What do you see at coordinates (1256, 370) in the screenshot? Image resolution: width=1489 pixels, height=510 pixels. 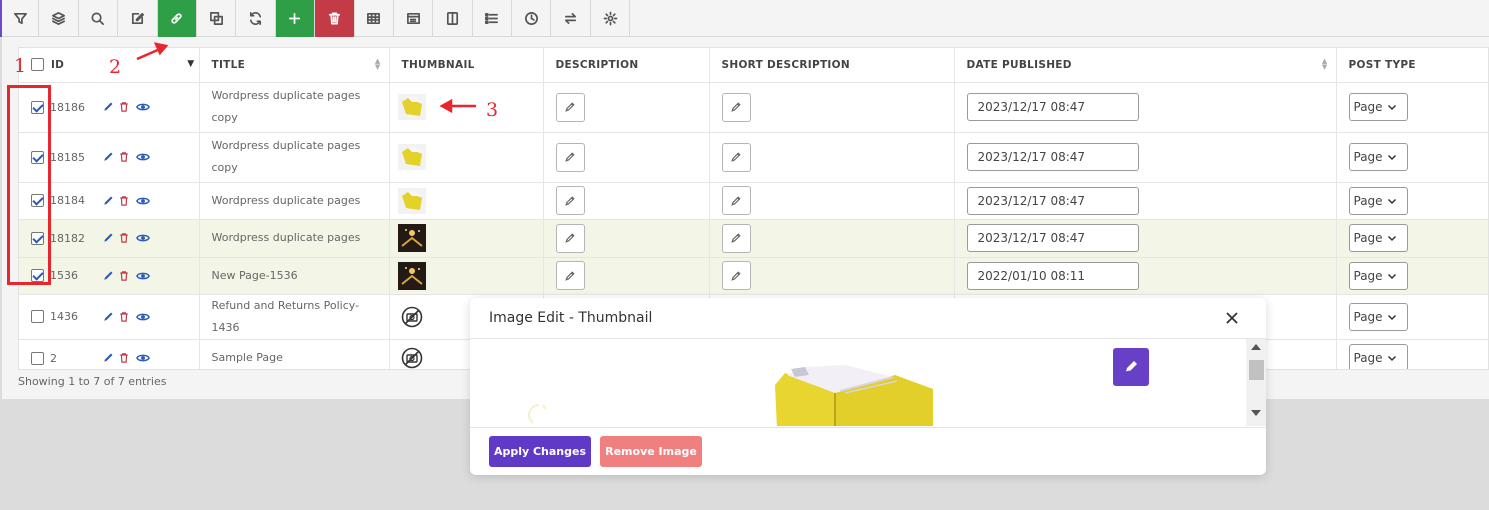 I see `scroll-thumb` at bounding box center [1256, 370].